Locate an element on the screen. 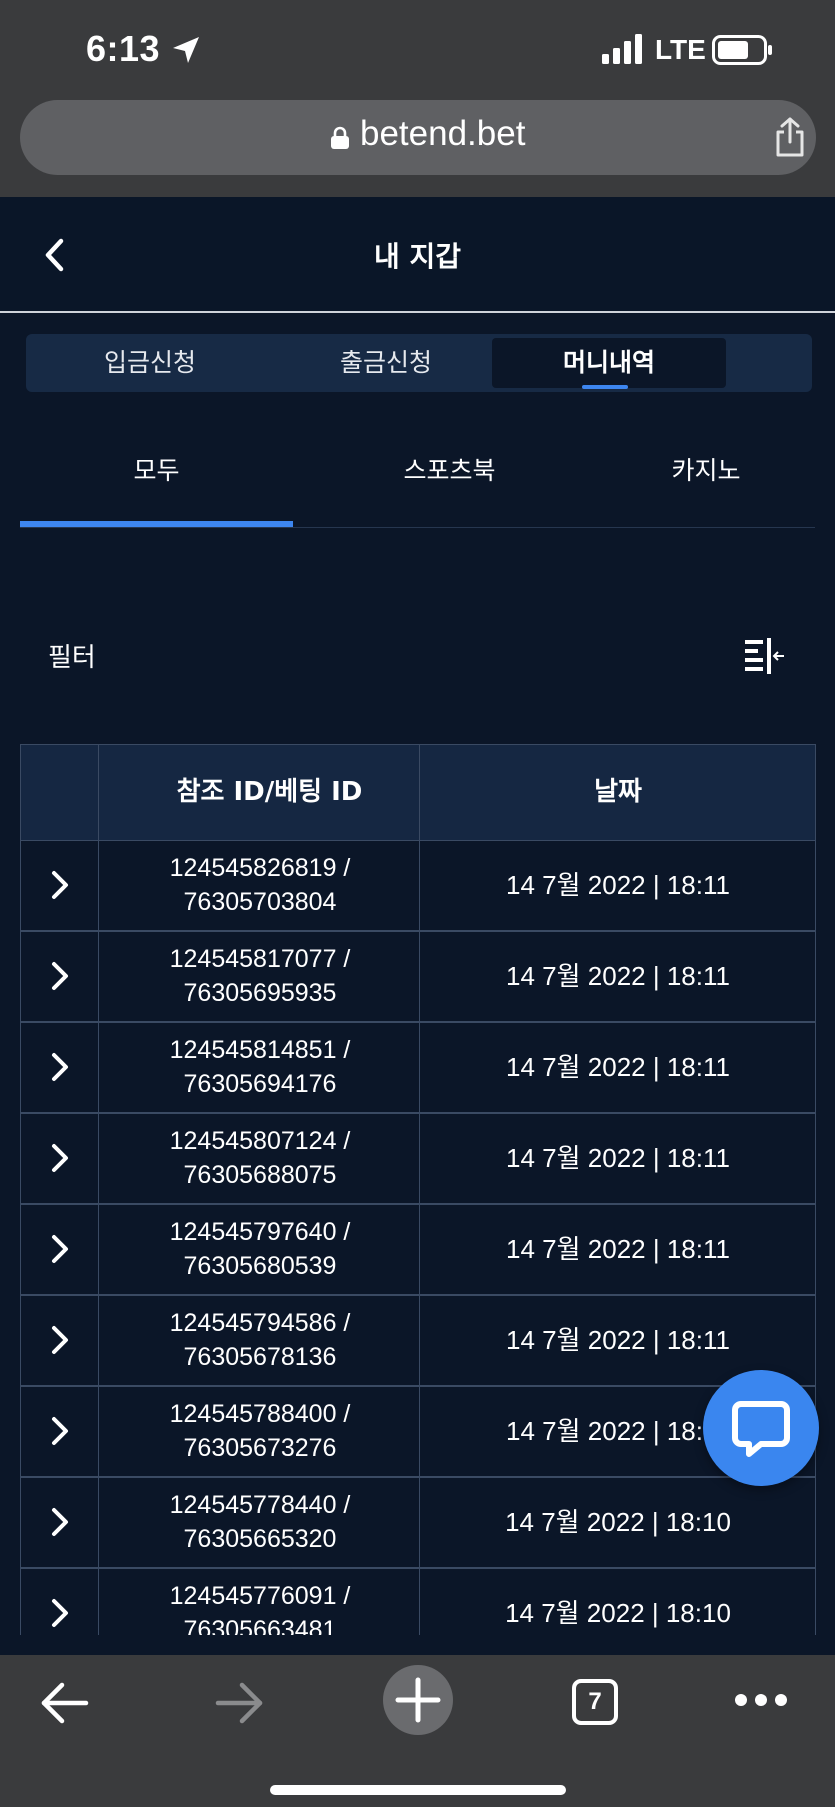  chat-bubble-icon is located at coordinates (761, 1429).